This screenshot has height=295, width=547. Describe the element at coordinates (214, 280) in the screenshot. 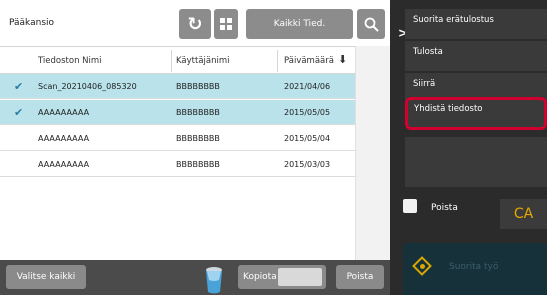

I see `trash-can-icon` at that location.